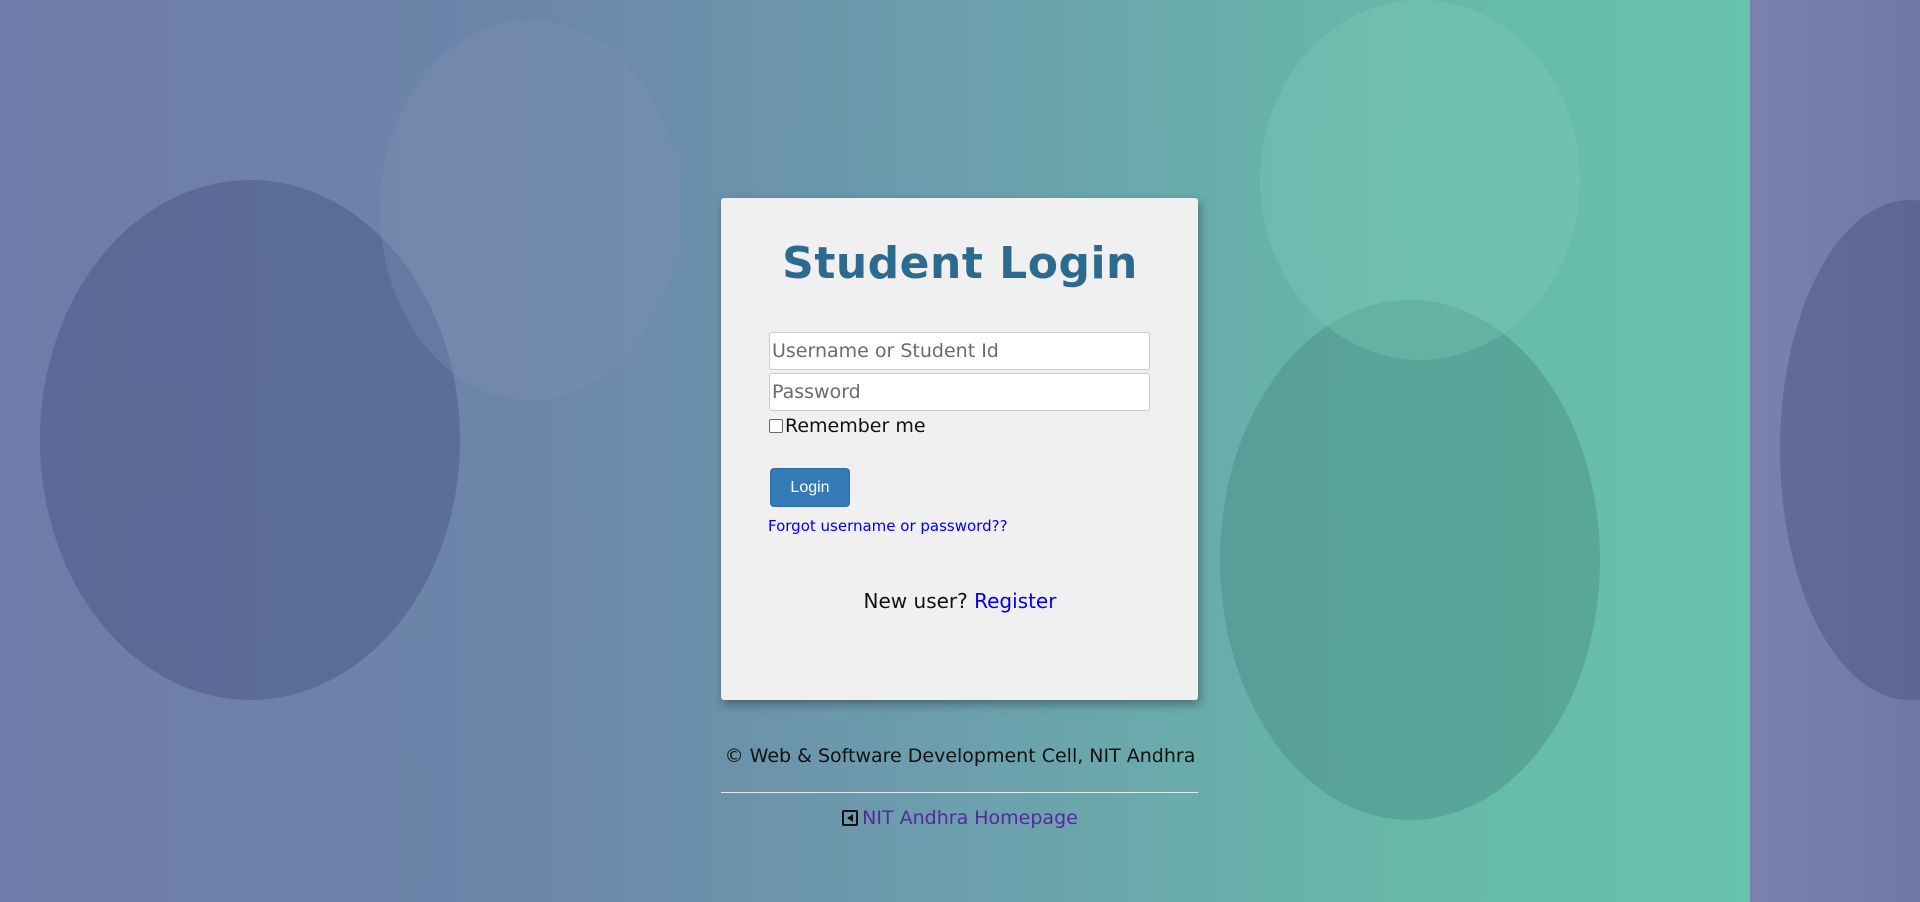  Describe the element at coordinates (530, 210) in the screenshot. I see `bg-figure-standing` at that location.